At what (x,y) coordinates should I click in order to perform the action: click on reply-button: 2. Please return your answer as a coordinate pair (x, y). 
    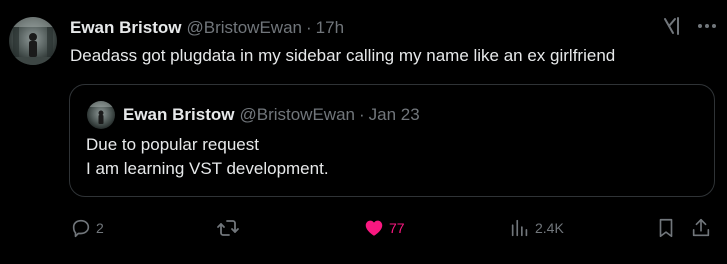
    Looking at the image, I should click on (87, 228).